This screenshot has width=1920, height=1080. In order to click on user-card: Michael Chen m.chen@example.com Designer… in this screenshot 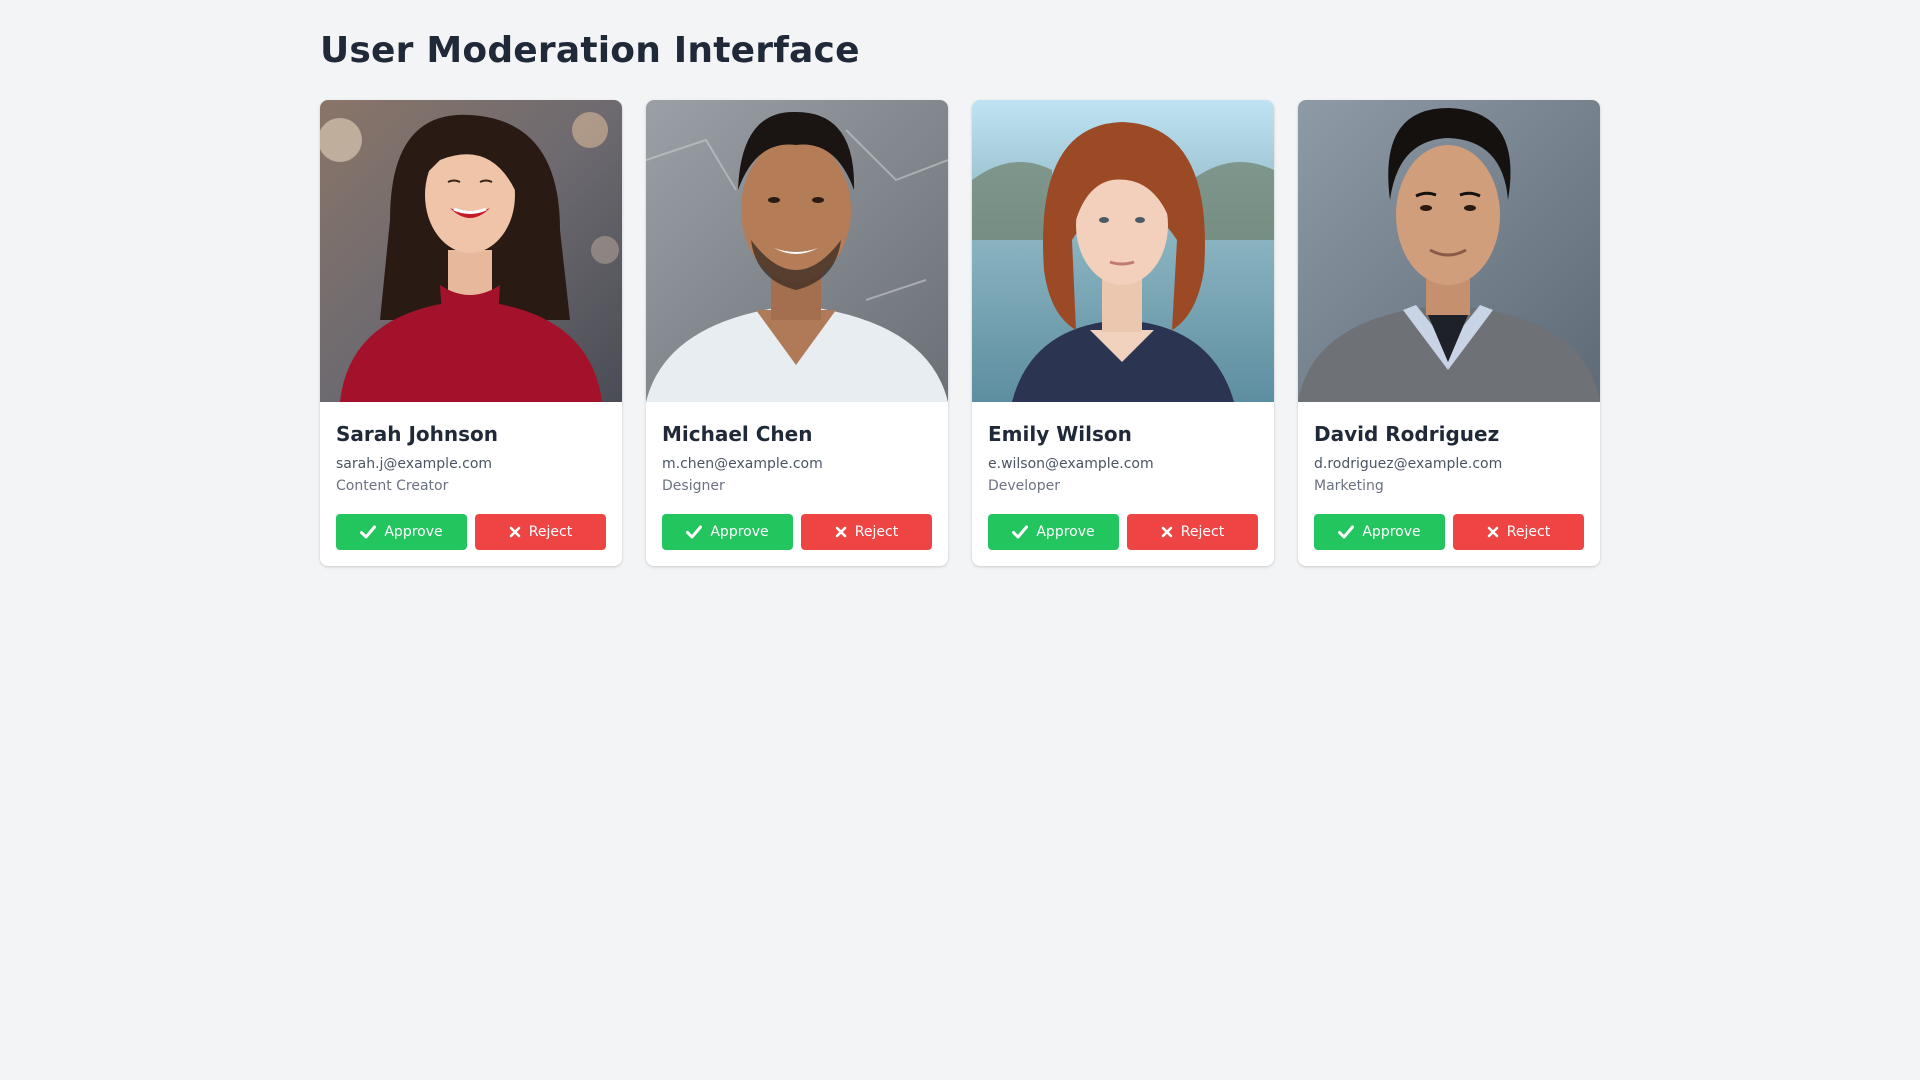, I will do `click(797, 333)`.